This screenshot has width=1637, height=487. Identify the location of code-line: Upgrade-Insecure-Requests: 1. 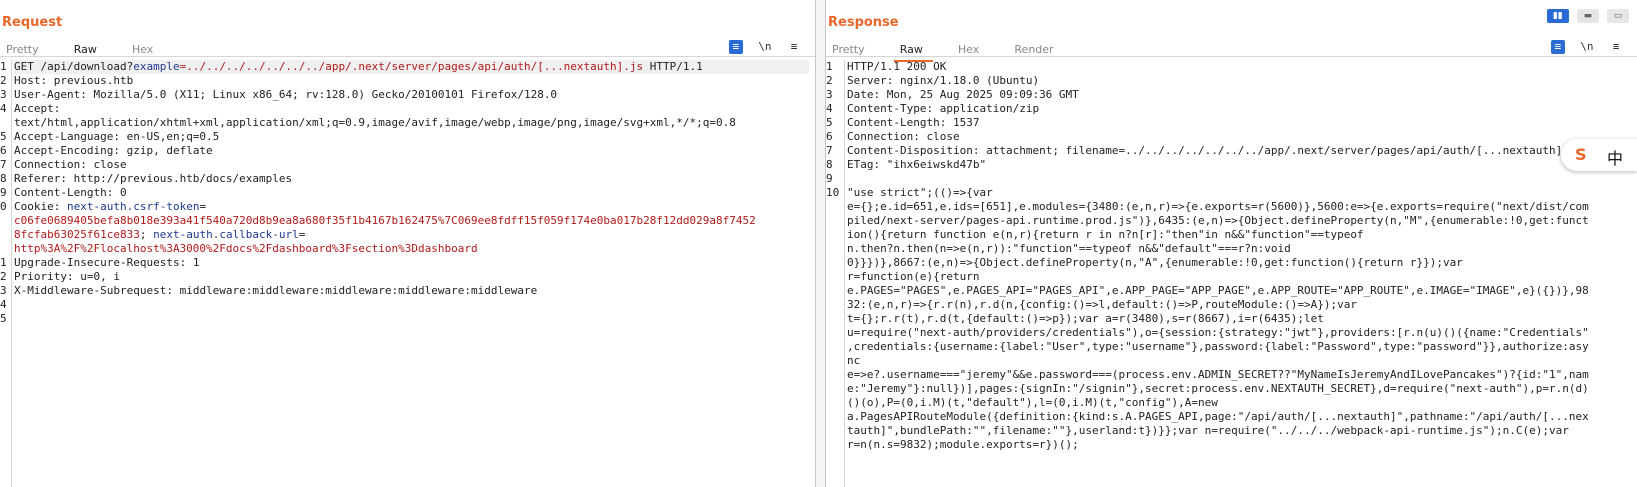
(107, 262).